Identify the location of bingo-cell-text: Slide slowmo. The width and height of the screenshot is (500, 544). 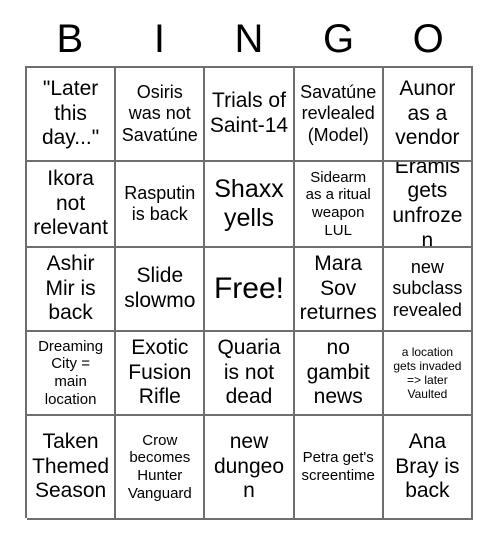
(160, 288).